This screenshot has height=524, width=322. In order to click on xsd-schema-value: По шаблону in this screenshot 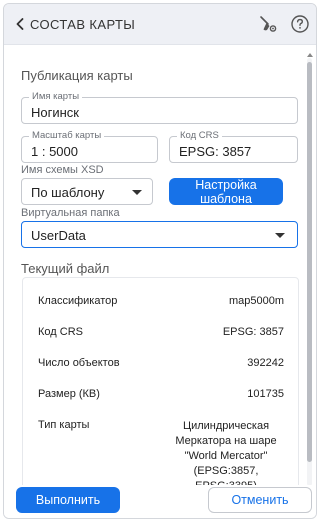, I will do `click(68, 192)`.